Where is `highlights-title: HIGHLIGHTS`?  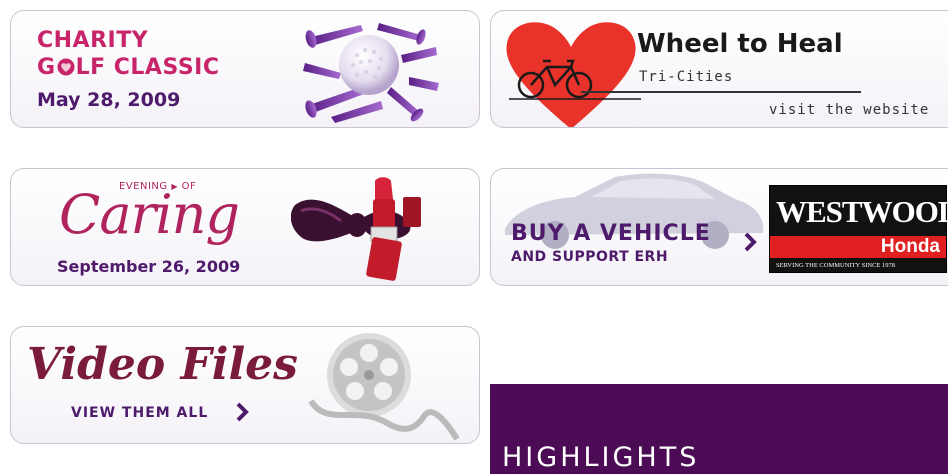 highlights-title: HIGHLIGHTS is located at coordinates (601, 457).